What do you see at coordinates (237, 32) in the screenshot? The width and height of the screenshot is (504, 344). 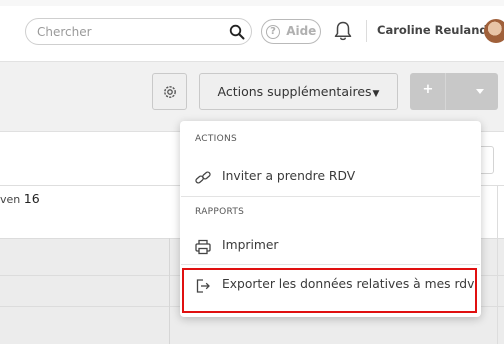 I see `search-icon` at bounding box center [237, 32].